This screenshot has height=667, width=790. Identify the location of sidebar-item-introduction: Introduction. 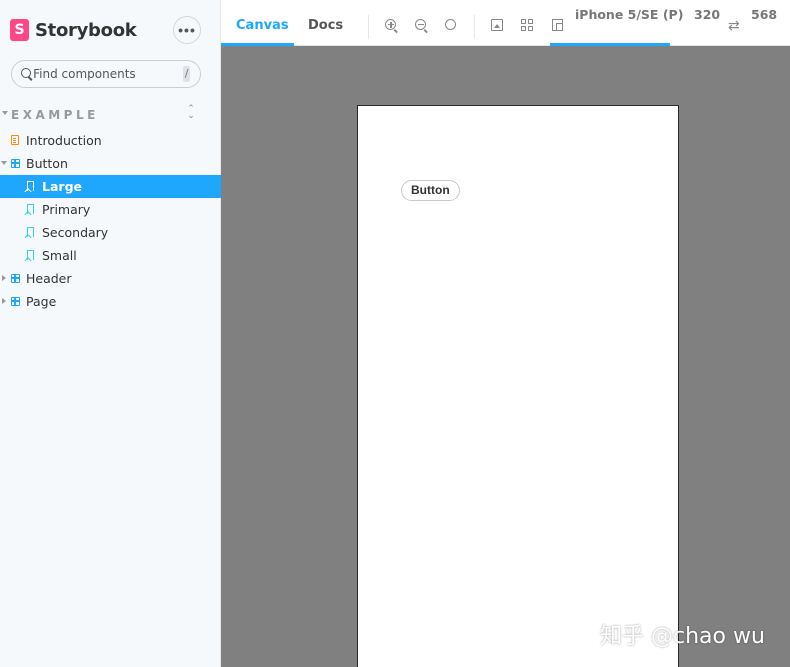
(110, 140).